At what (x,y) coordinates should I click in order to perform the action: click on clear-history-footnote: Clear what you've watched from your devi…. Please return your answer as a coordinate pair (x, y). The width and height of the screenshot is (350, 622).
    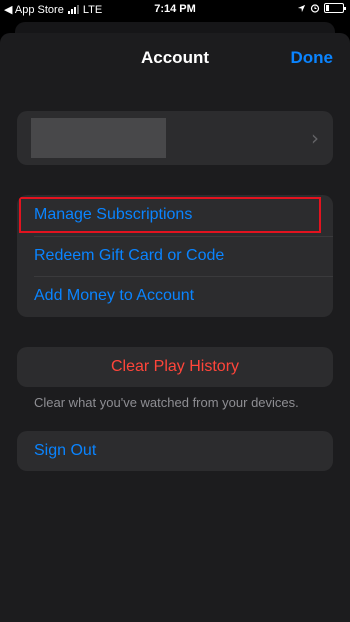
    Looking at the image, I should click on (166, 402).